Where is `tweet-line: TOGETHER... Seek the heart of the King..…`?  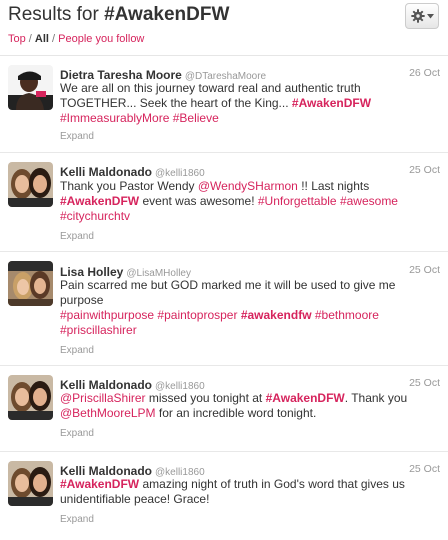 tweet-line: TOGETHER... Seek the heart of the King..… is located at coordinates (215, 103).